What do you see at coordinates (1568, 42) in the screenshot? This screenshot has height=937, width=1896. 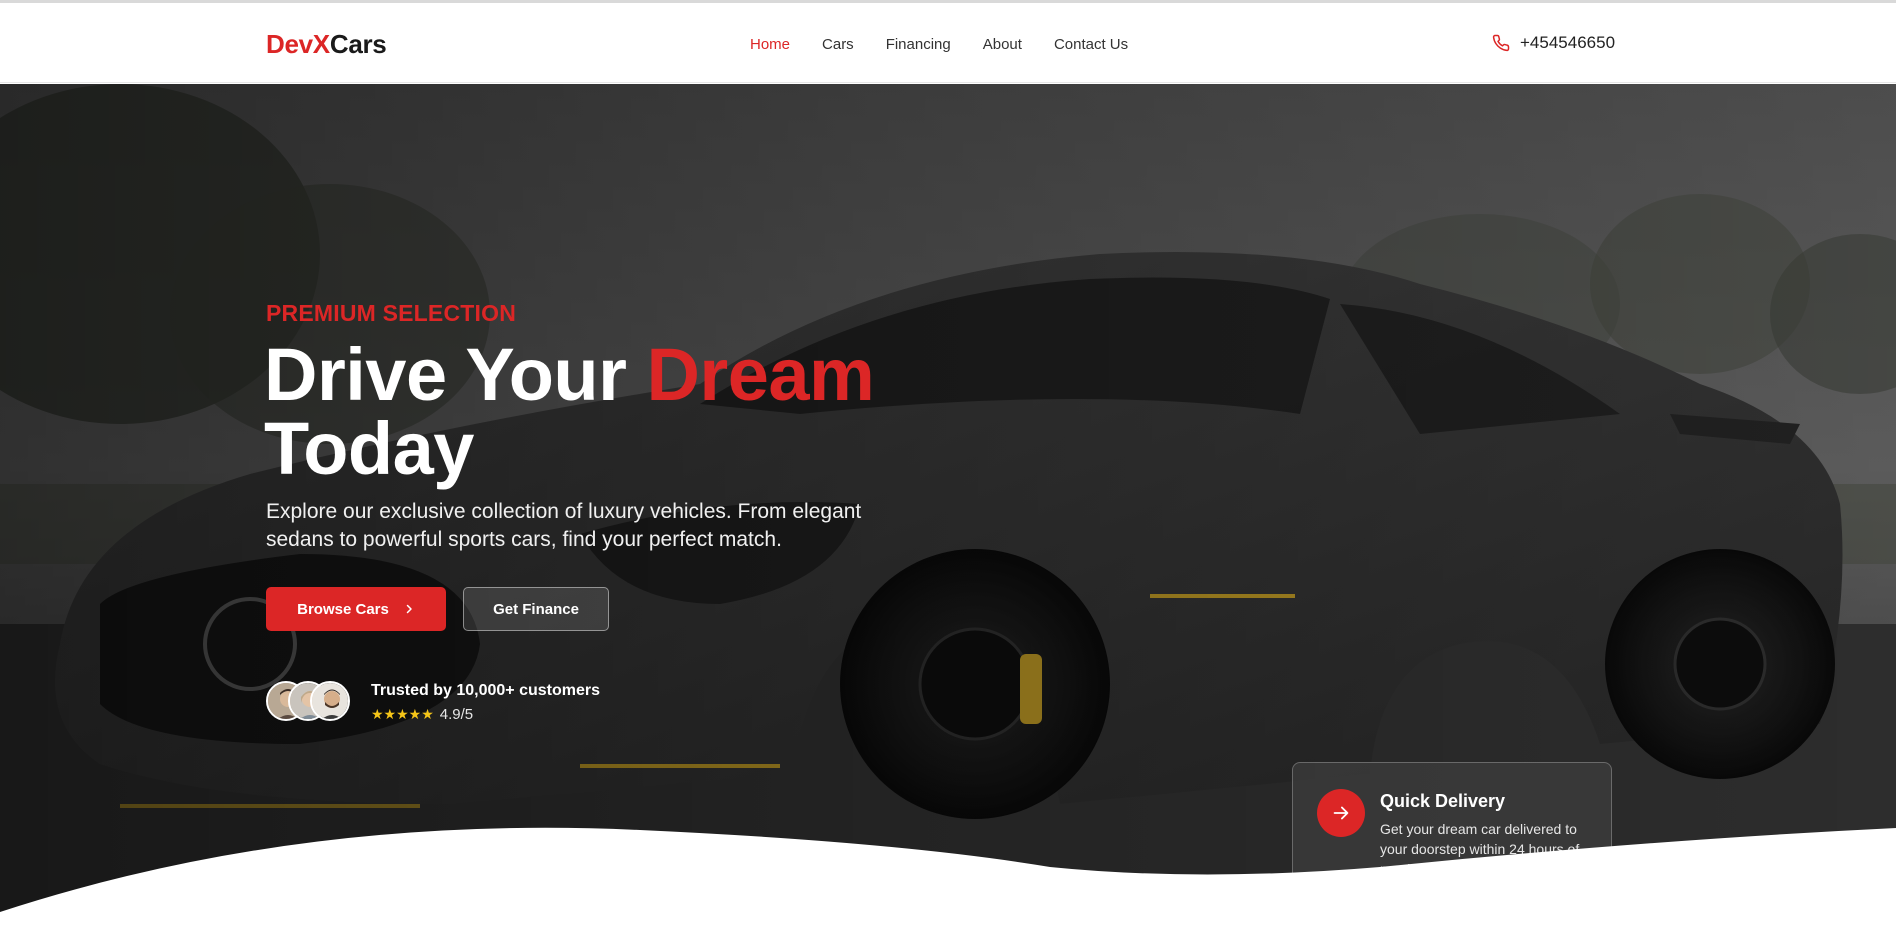 I see `phone-number: +454546650` at bounding box center [1568, 42].